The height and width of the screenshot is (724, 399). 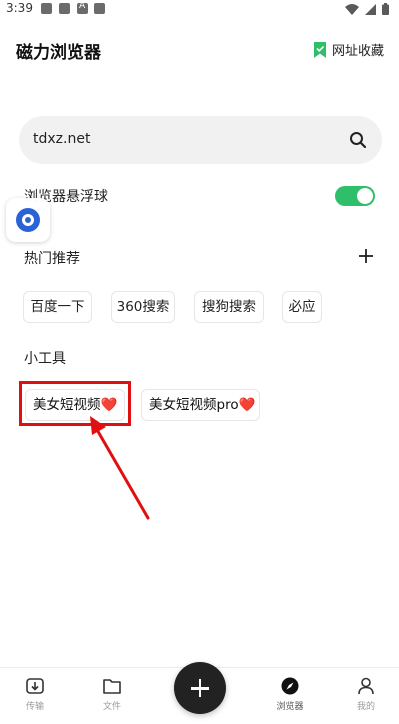 I want to click on nav-label: 文件, so click(x=111, y=707).